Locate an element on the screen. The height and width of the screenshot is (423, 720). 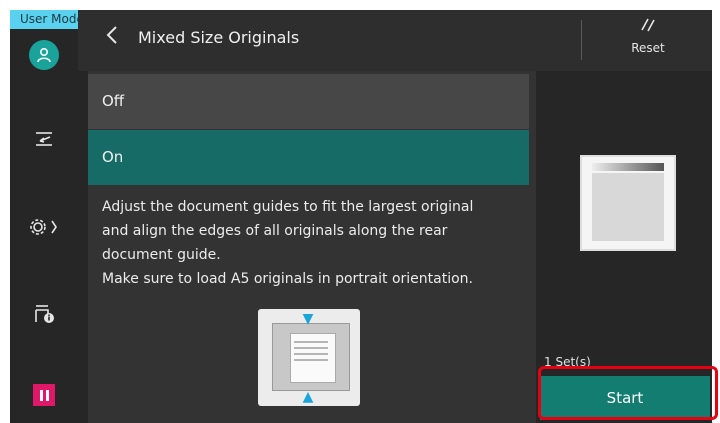
option-on: On is located at coordinates (308, 157).